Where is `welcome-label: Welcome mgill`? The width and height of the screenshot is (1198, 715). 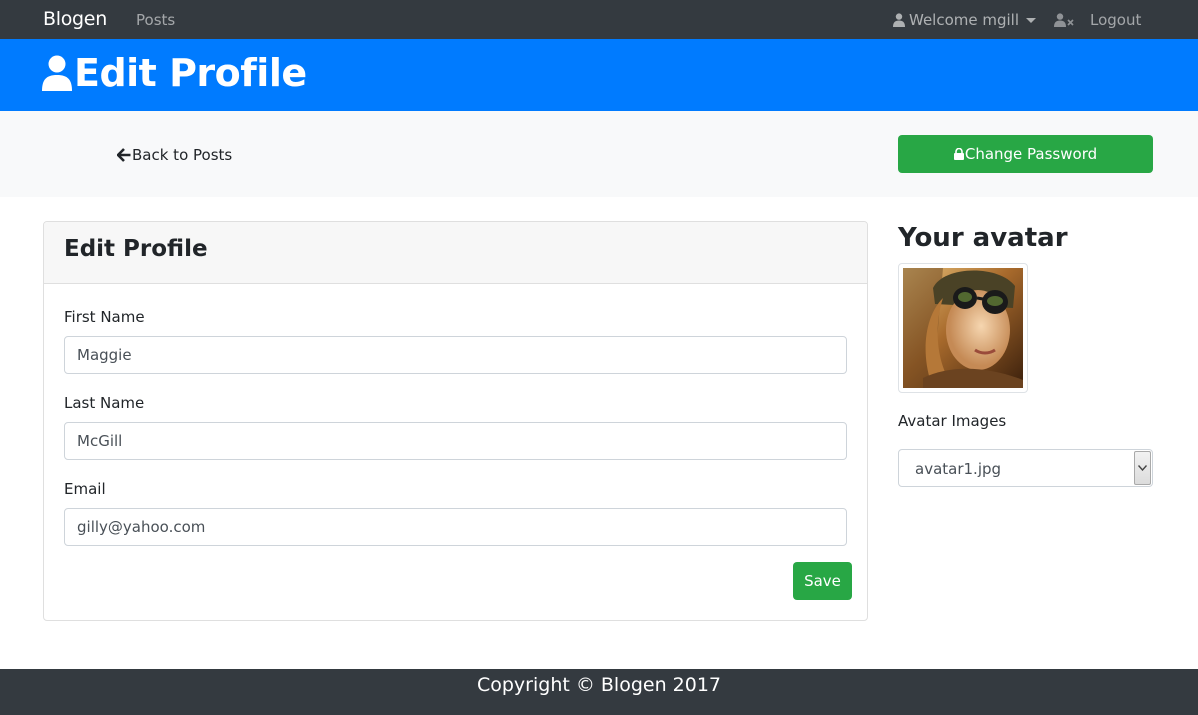
welcome-label: Welcome mgill is located at coordinates (964, 20).